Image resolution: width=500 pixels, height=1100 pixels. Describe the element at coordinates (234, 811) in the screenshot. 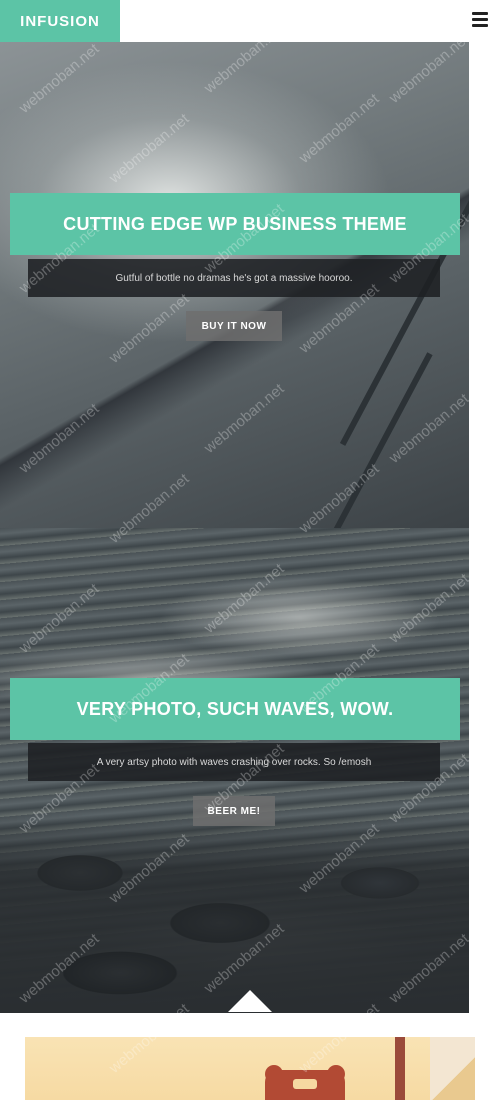

I see `beer-me-button: BEER ME!` at that location.